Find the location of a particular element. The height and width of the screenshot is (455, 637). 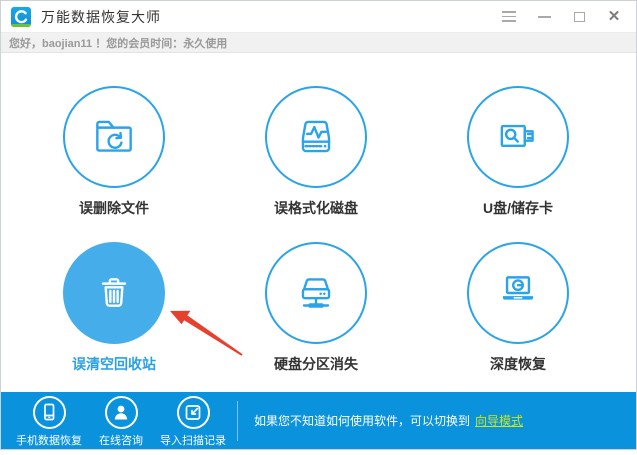

trash-icon is located at coordinates (114, 292).